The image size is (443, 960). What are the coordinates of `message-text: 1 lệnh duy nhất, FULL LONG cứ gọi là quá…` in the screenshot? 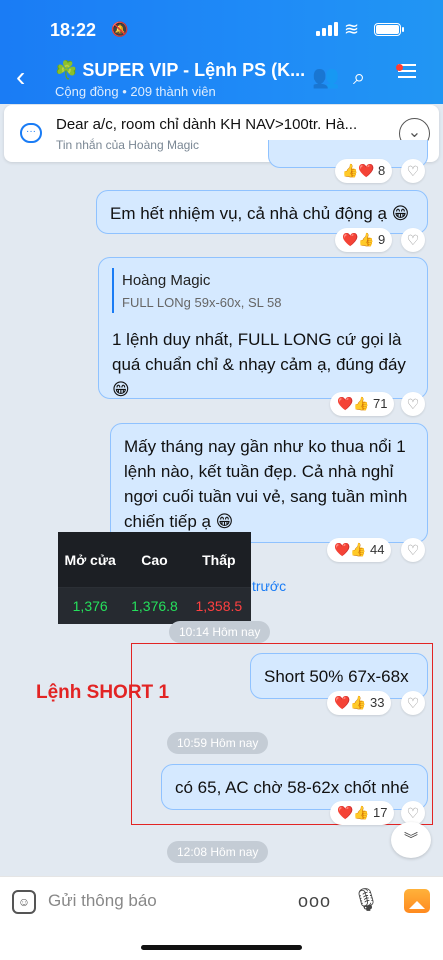 It's located at (259, 364).